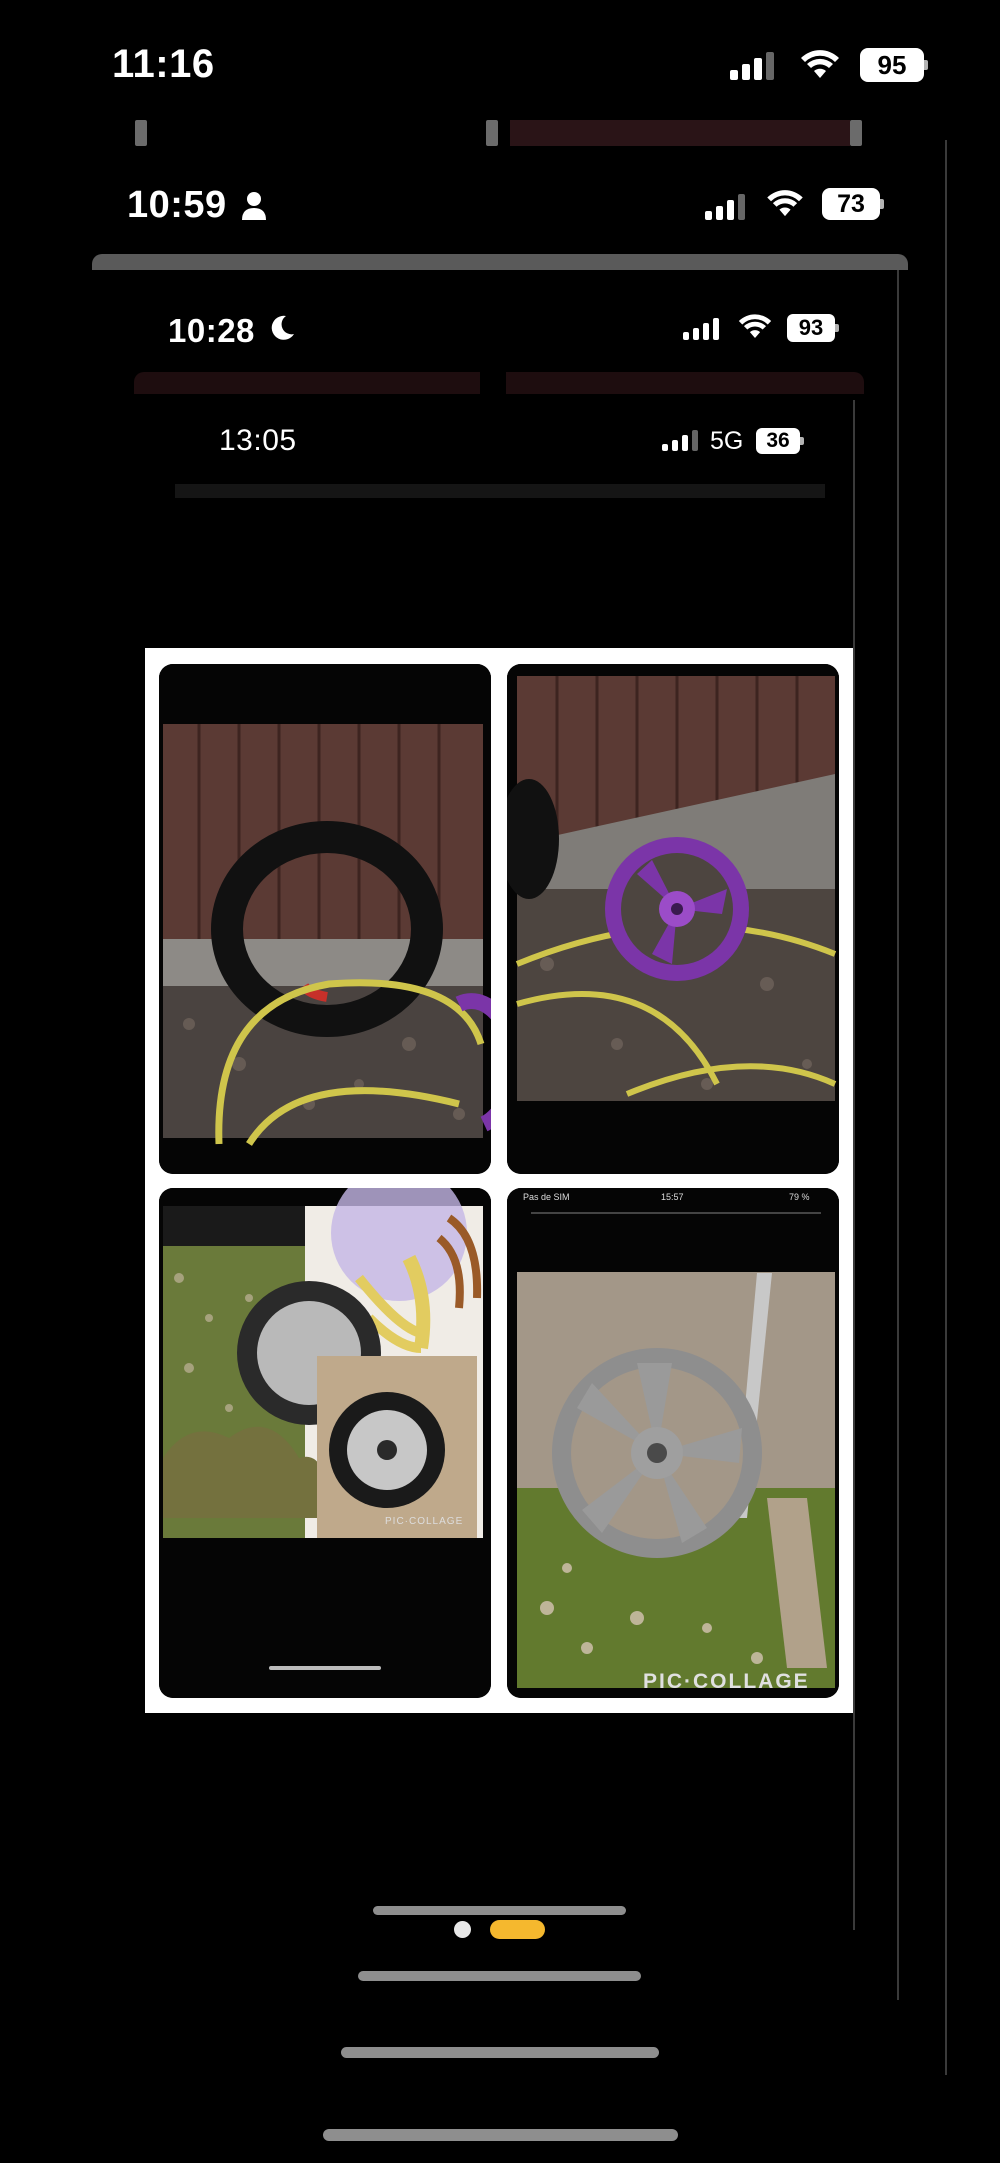  Describe the element at coordinates (517, 1929) in the screenshot. I see `page-dot-active` at that location.